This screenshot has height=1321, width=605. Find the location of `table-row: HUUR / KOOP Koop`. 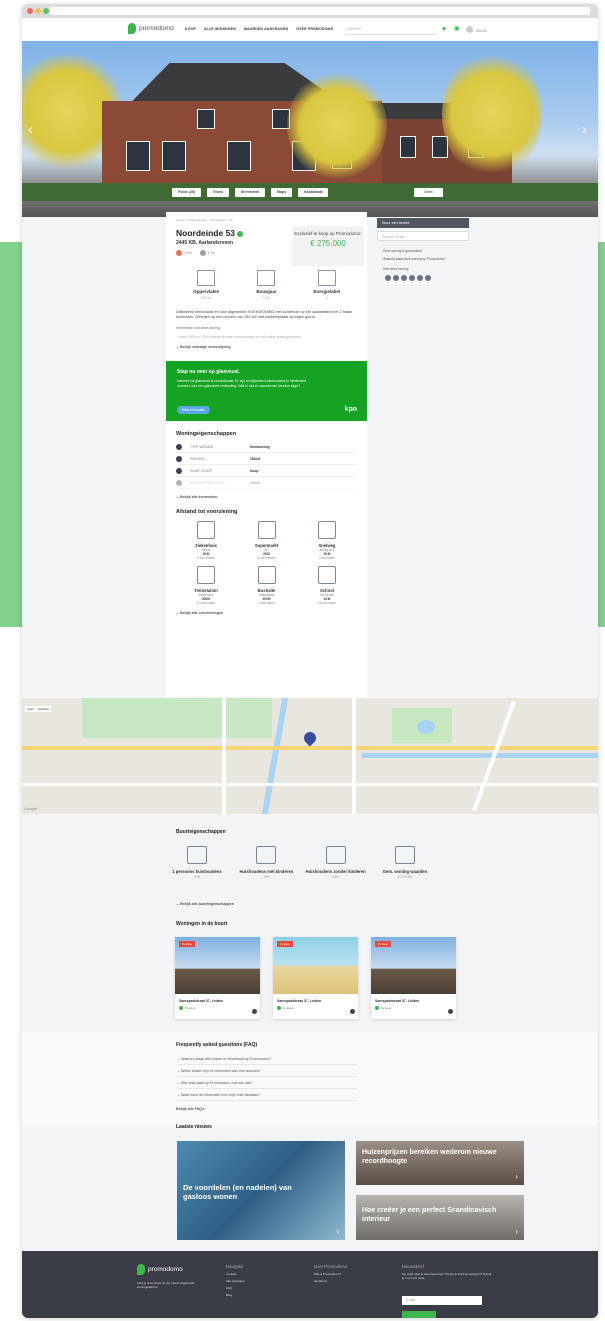

table-row: HUUR / KOOP Koop is located at coordinates (266, 471).